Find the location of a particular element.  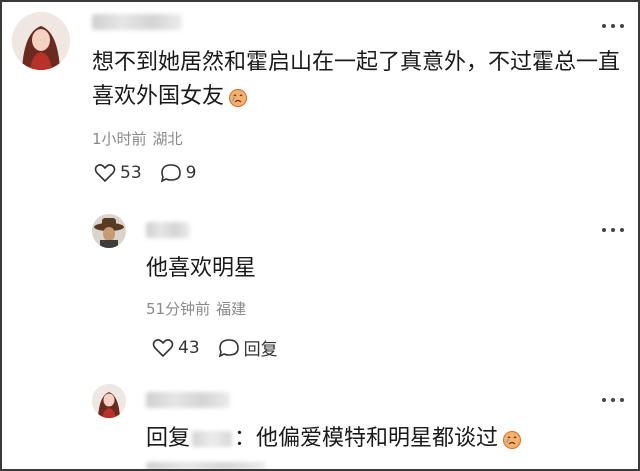

comment-button: 9 is located at coordinates (178, 173).